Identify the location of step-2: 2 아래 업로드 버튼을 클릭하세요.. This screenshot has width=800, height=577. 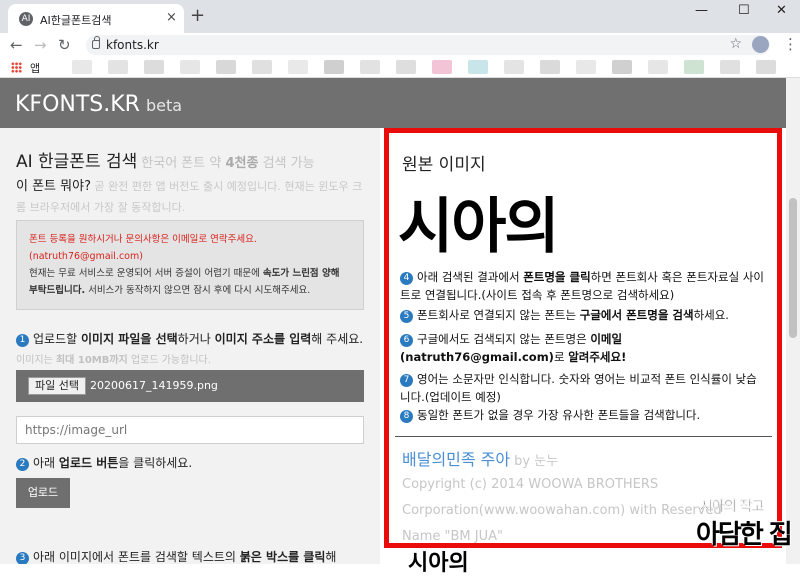
(192, 463).